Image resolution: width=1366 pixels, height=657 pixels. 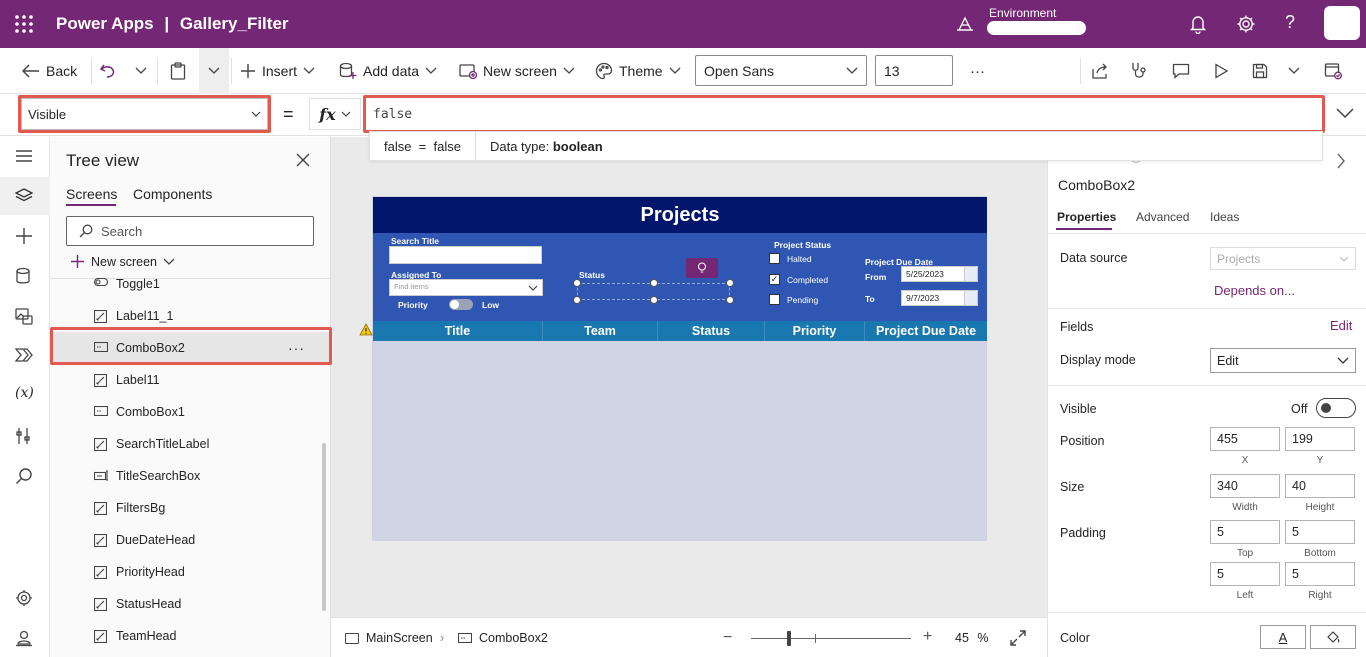 What do you see at coordinates (25, 159) in the screenshot?
I see `hamburger-menu-icon` at bounding box center [25, 159].